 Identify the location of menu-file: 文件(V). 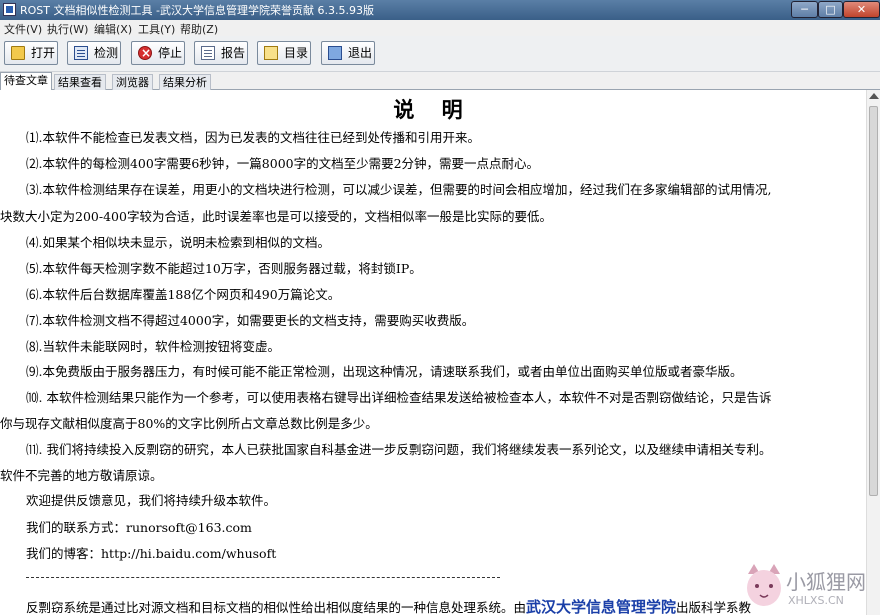
(23, 29).